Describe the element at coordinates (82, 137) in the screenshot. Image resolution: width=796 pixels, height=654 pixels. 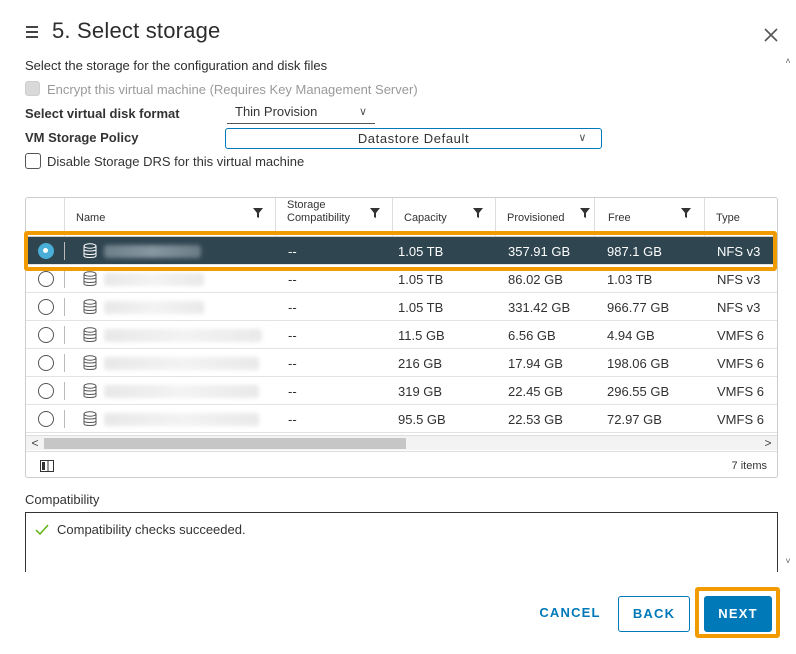
I see `storage-policy-label: VM Storage Policy` at that location.